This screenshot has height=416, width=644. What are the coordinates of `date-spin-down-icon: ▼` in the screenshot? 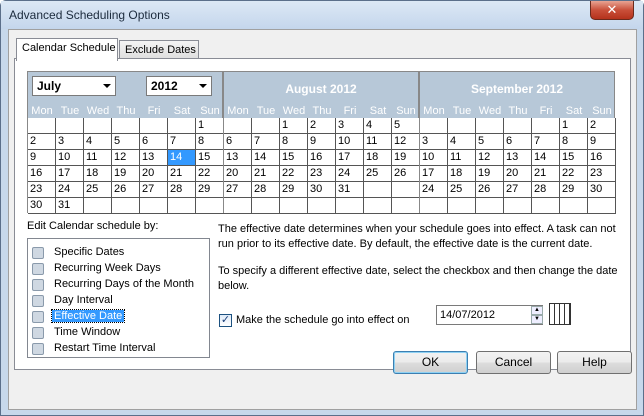 It's located at (537, 319).